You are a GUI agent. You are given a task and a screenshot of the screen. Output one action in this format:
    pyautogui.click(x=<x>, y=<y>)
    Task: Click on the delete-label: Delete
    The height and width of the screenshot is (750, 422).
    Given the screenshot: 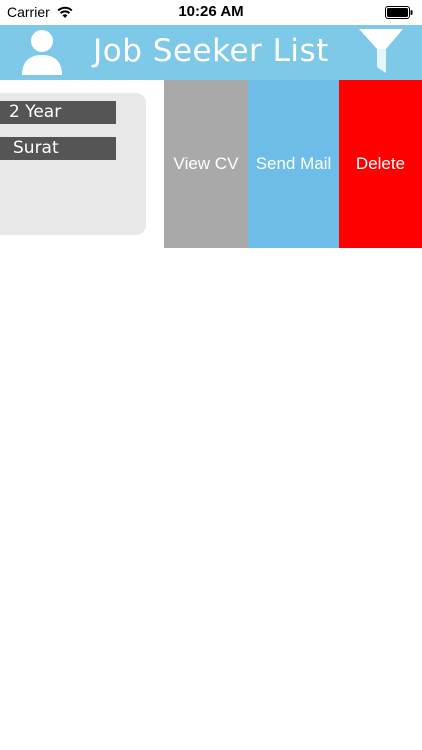 What is the action you would take?
    pyautogui.click(x=380, y=163)
    